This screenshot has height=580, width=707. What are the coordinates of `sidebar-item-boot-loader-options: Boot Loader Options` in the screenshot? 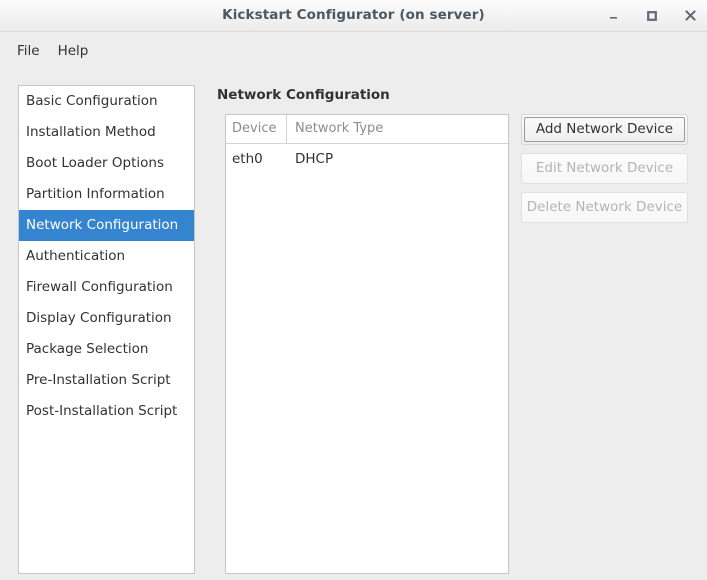 It's located at (106, 163).